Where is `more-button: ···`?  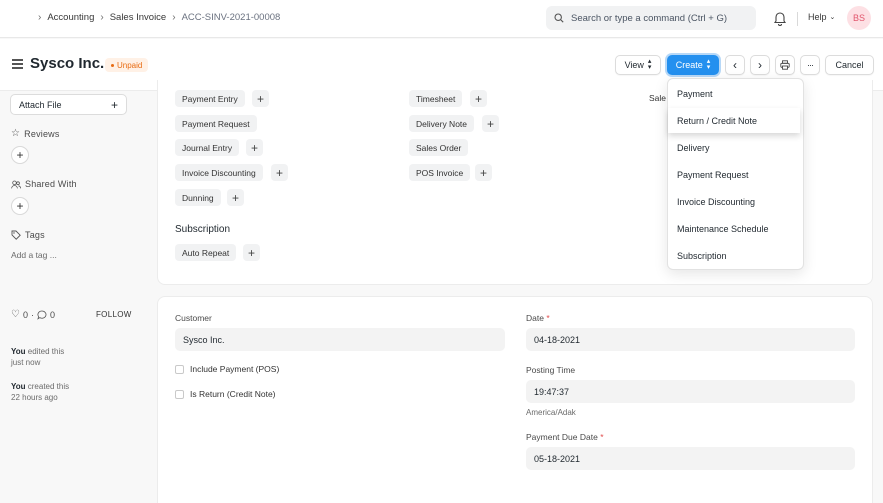 more-button: ··· is located at coordinates (810, 65).